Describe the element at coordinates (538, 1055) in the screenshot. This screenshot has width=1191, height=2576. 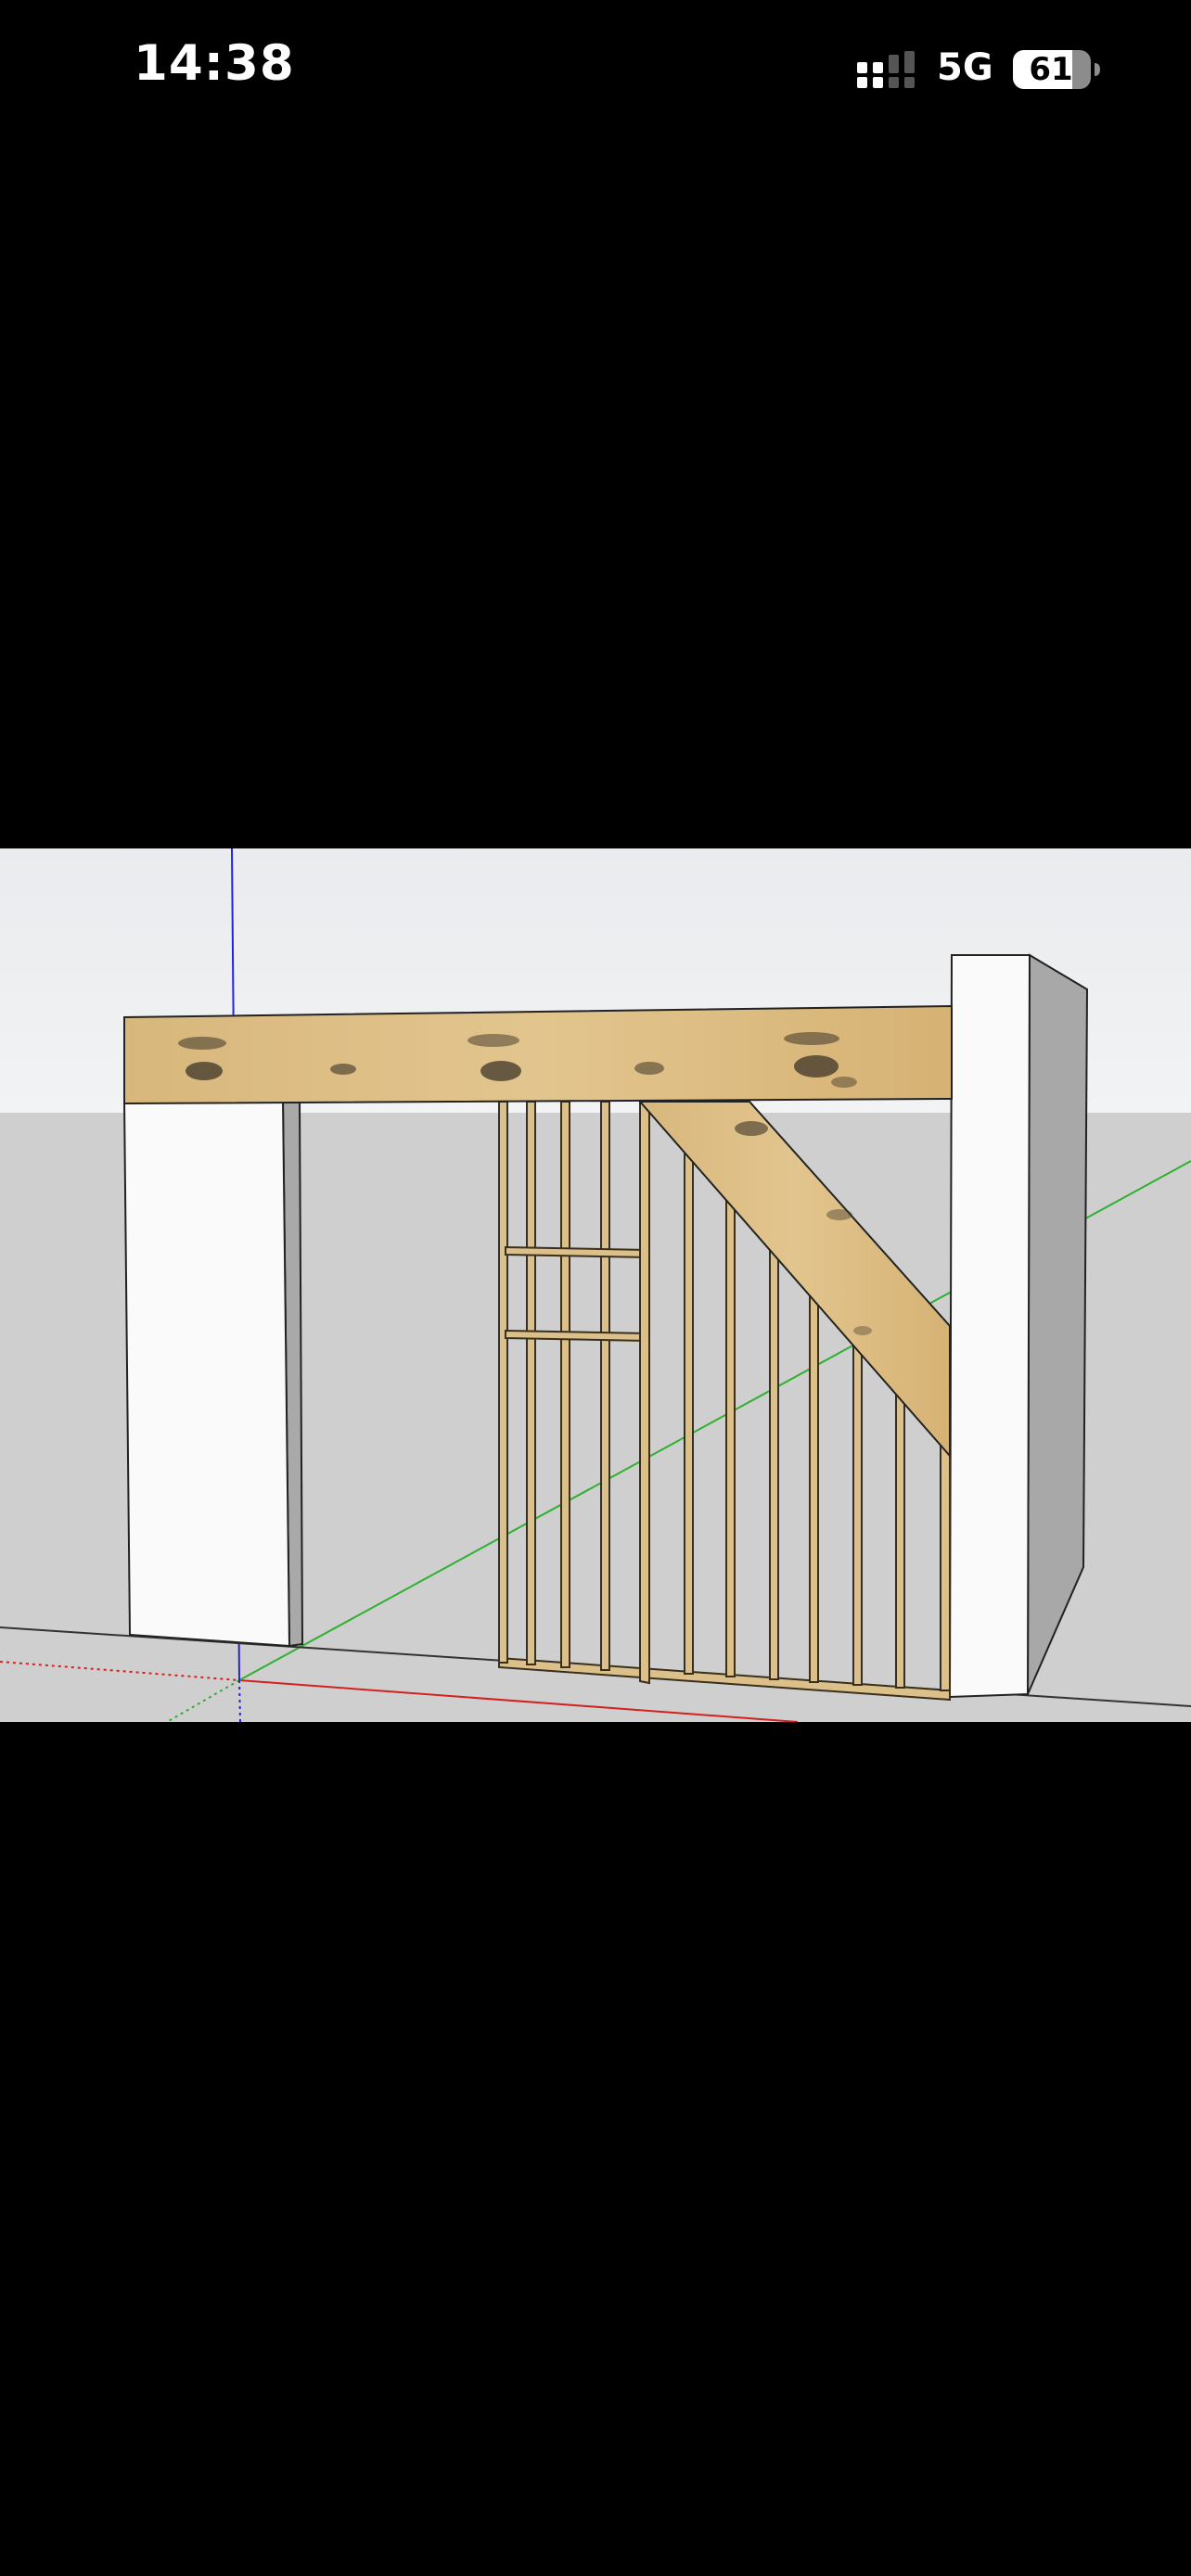
I see `top-beam` at that location.